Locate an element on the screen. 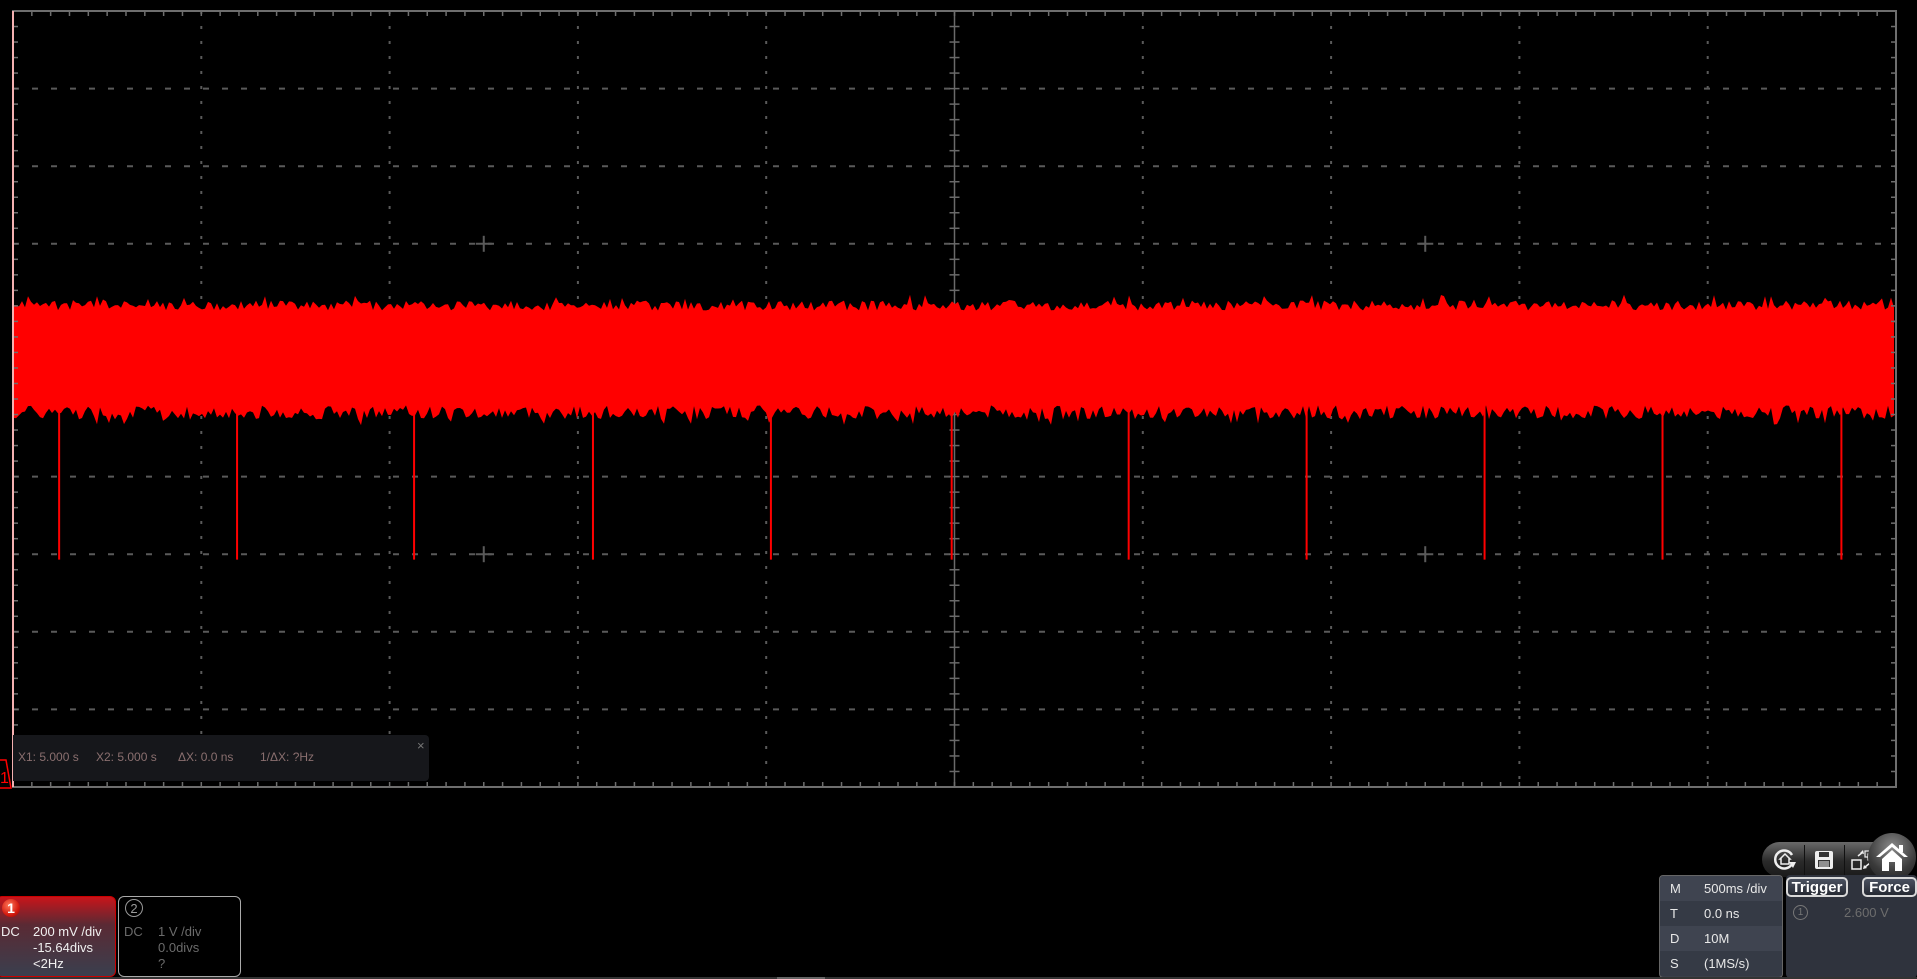 The width and height of the screenshot is (1917, 979). channel-2-frequency: ? is located at coordinates (162, 963).